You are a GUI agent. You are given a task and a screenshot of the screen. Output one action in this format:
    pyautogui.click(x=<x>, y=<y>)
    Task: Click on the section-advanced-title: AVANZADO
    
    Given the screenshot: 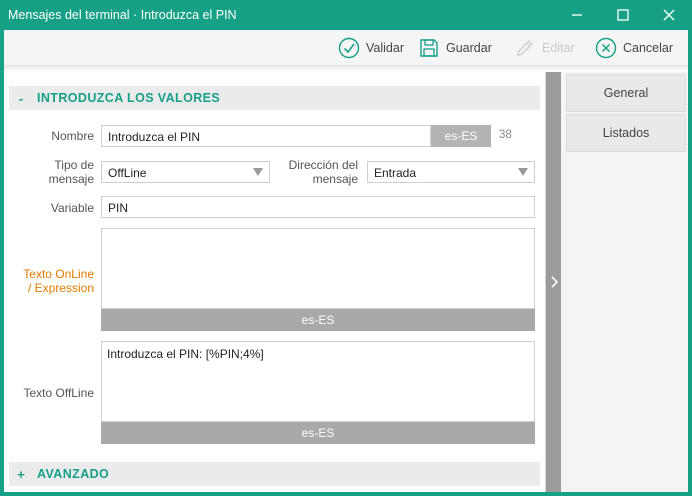 What is the action you would take?
    pyautogui.click(x=73, y=474)
    